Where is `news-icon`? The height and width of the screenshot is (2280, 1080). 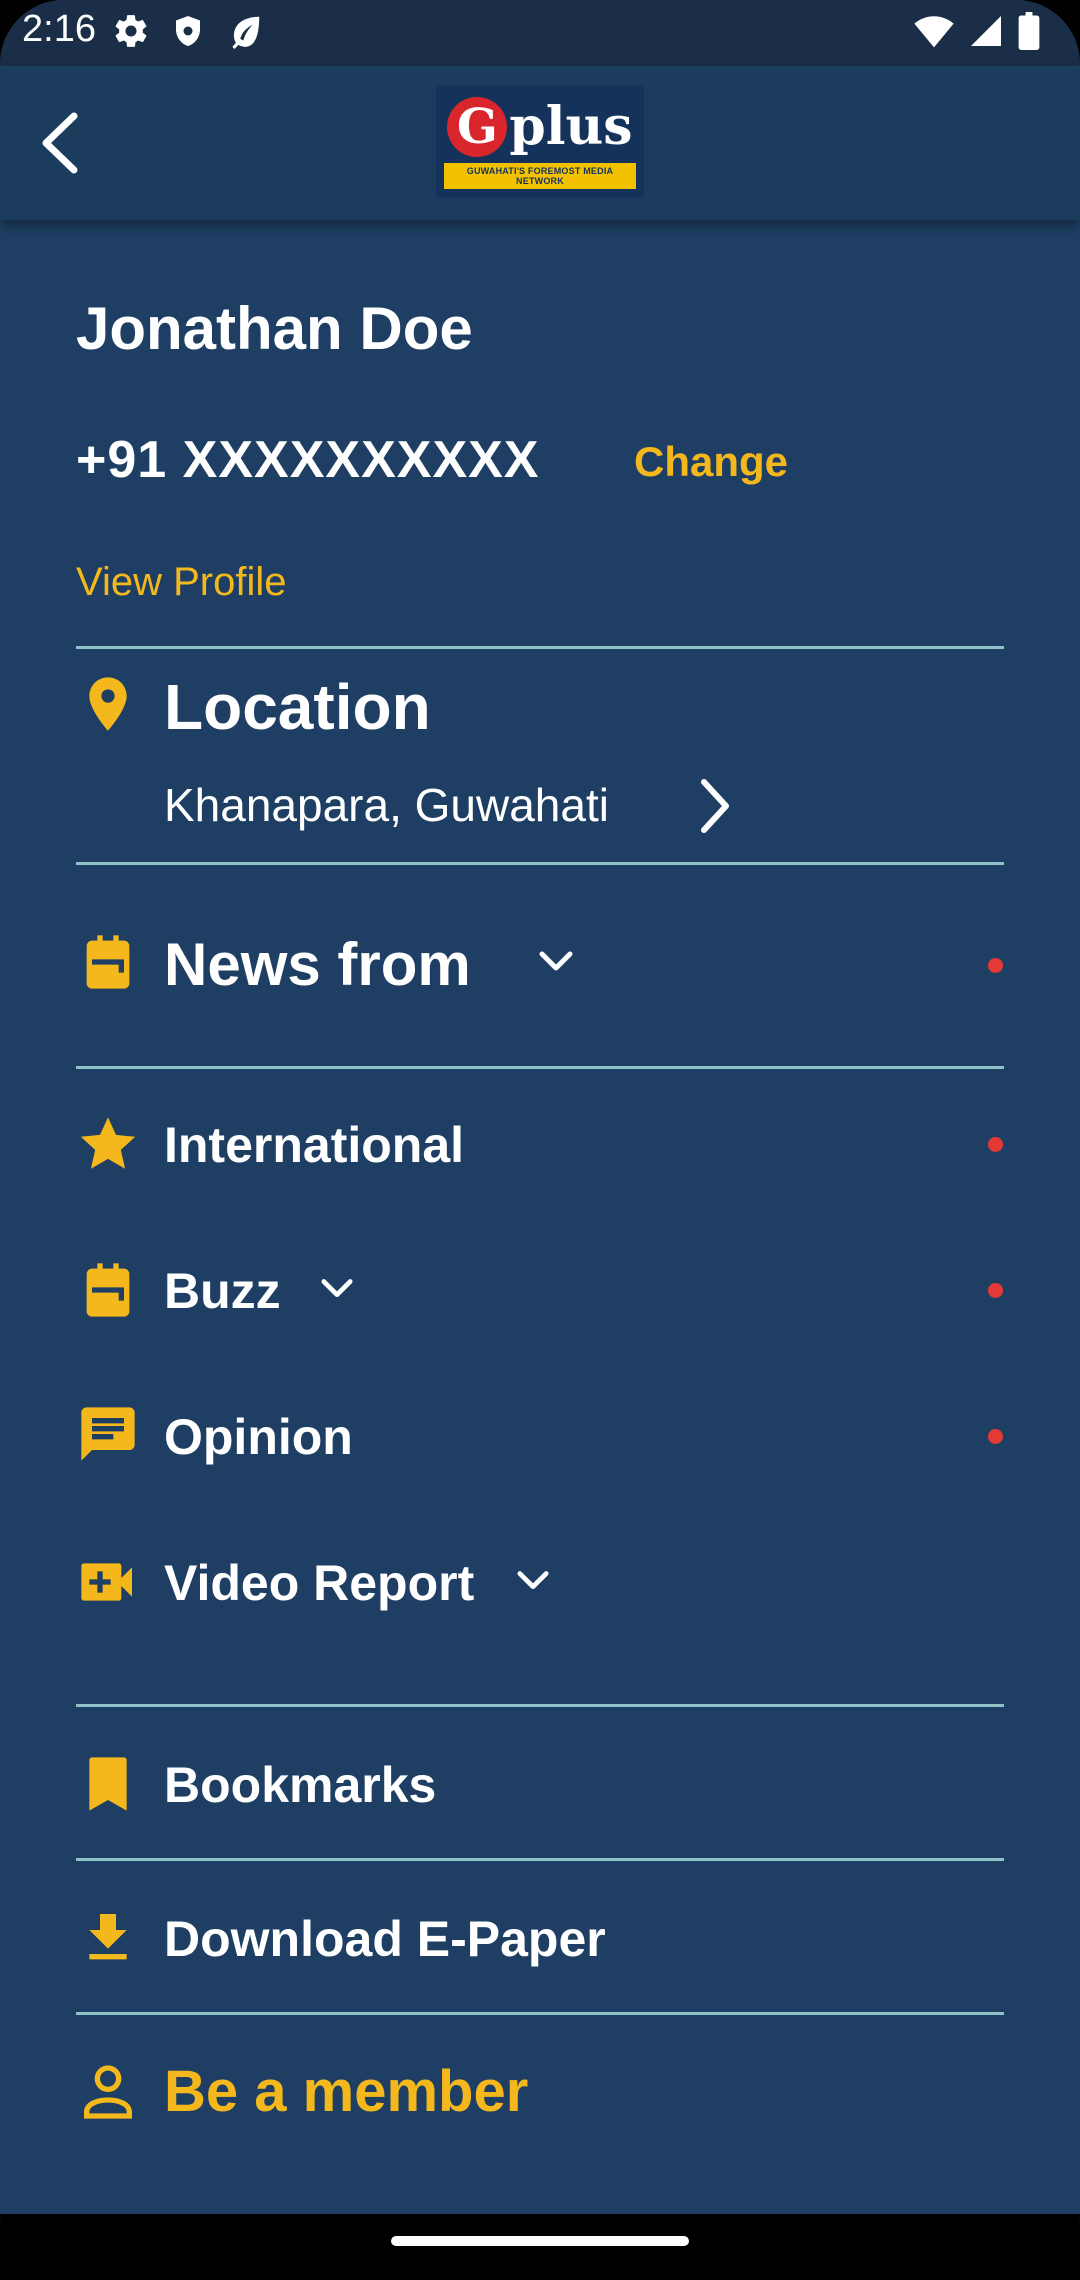 news-icon is located at coordinates (108, 962).